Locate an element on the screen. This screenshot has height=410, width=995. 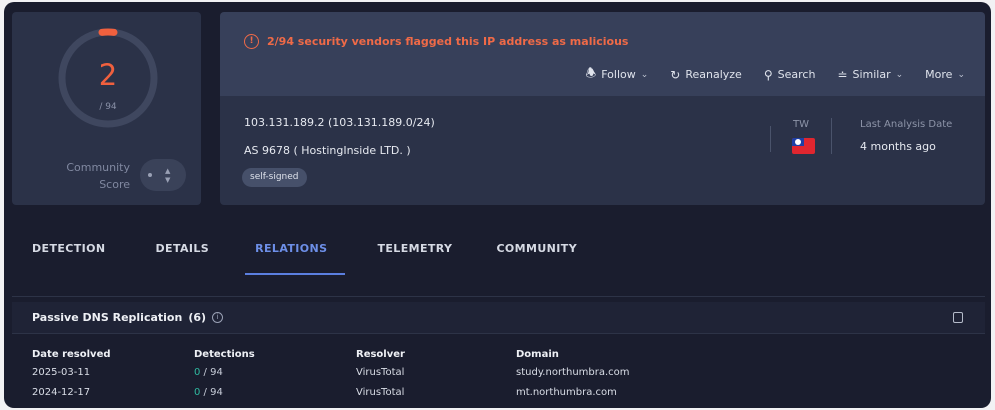
more-label: More is located at coordinates (939, 74).